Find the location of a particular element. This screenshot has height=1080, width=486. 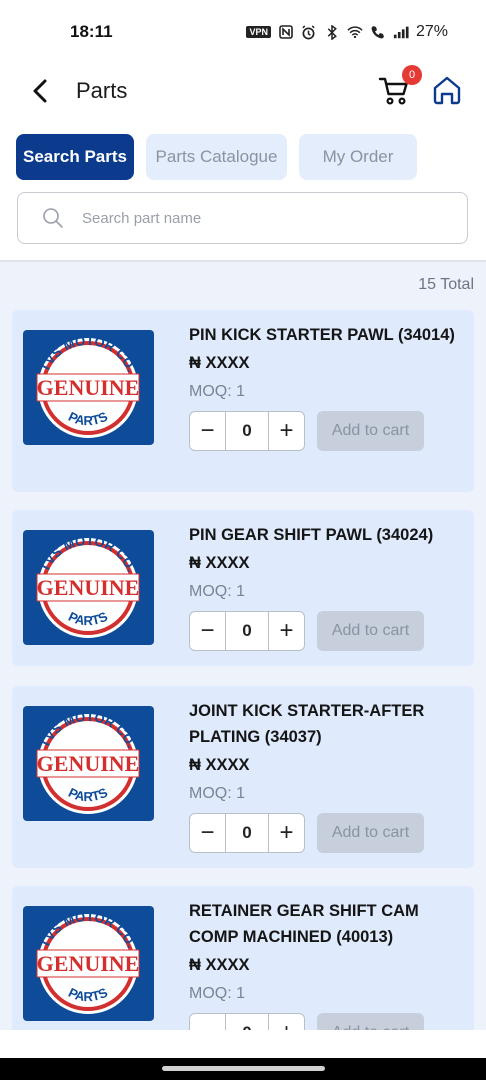

cart-button: 0 is located at coordinates (400, 86).